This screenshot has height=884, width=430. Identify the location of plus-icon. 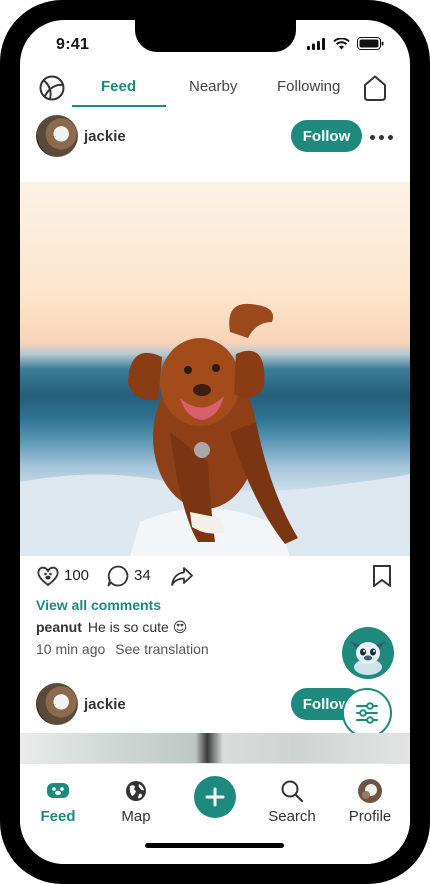
(215, 797).